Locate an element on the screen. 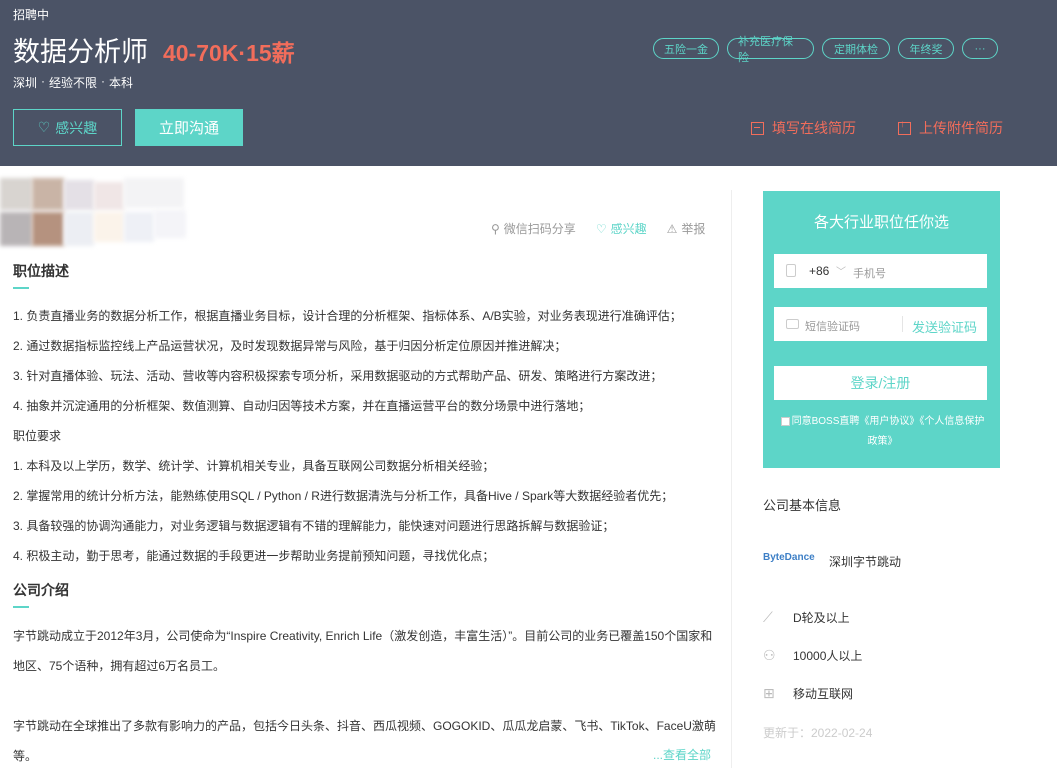  size-value: 10000人以上 is located at coordinates (828, 656).